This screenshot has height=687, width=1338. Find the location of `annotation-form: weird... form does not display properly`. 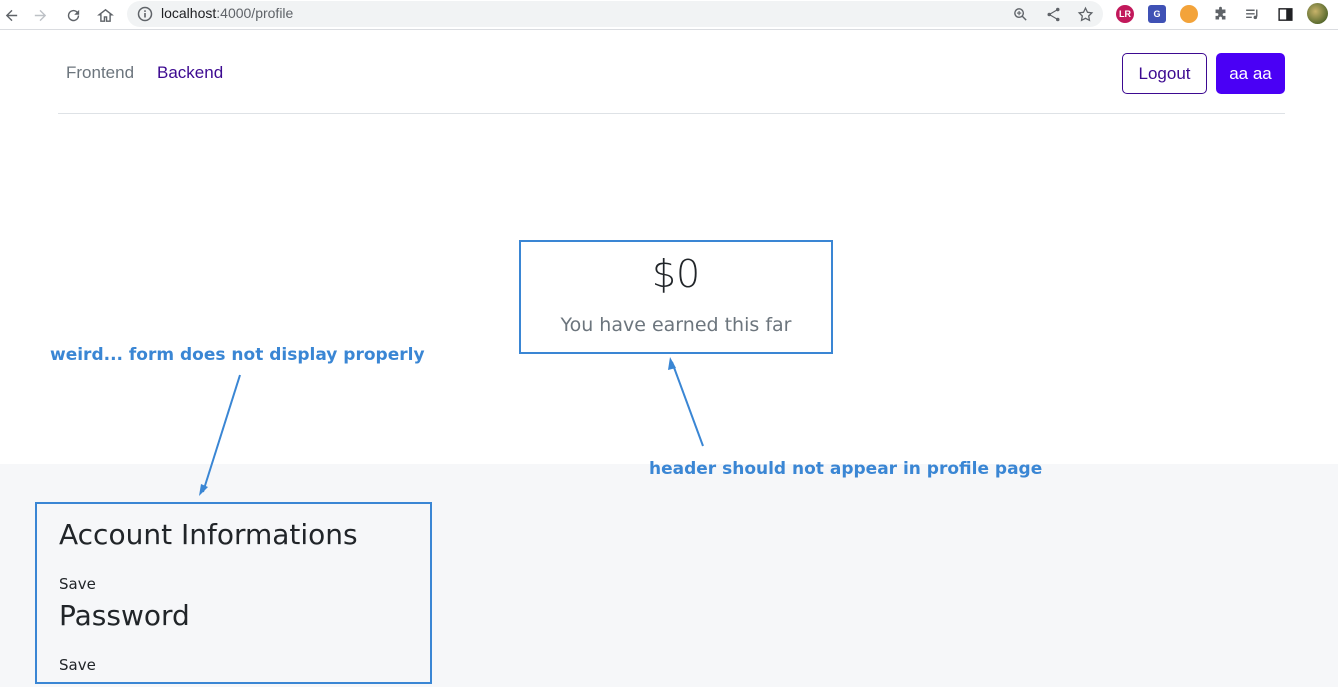

annotation-form: weird... form does not display properly is located at coordinates (237, 355).